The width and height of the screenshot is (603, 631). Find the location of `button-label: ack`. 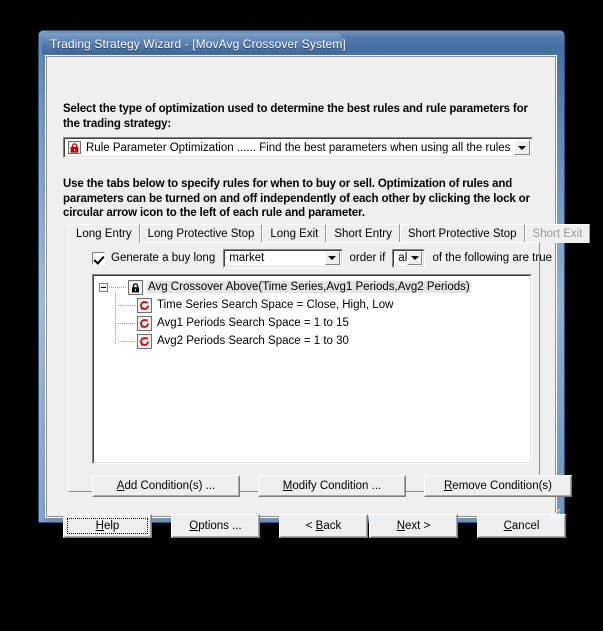

button-label: ack is located at coordinates (332, 526).